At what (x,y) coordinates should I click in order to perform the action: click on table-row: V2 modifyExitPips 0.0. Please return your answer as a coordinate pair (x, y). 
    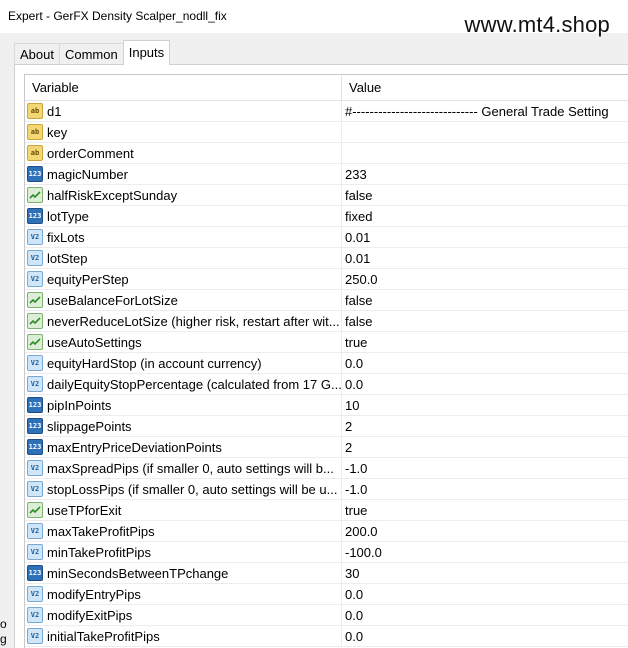
    Looking at the image, I should click on (326, 615).